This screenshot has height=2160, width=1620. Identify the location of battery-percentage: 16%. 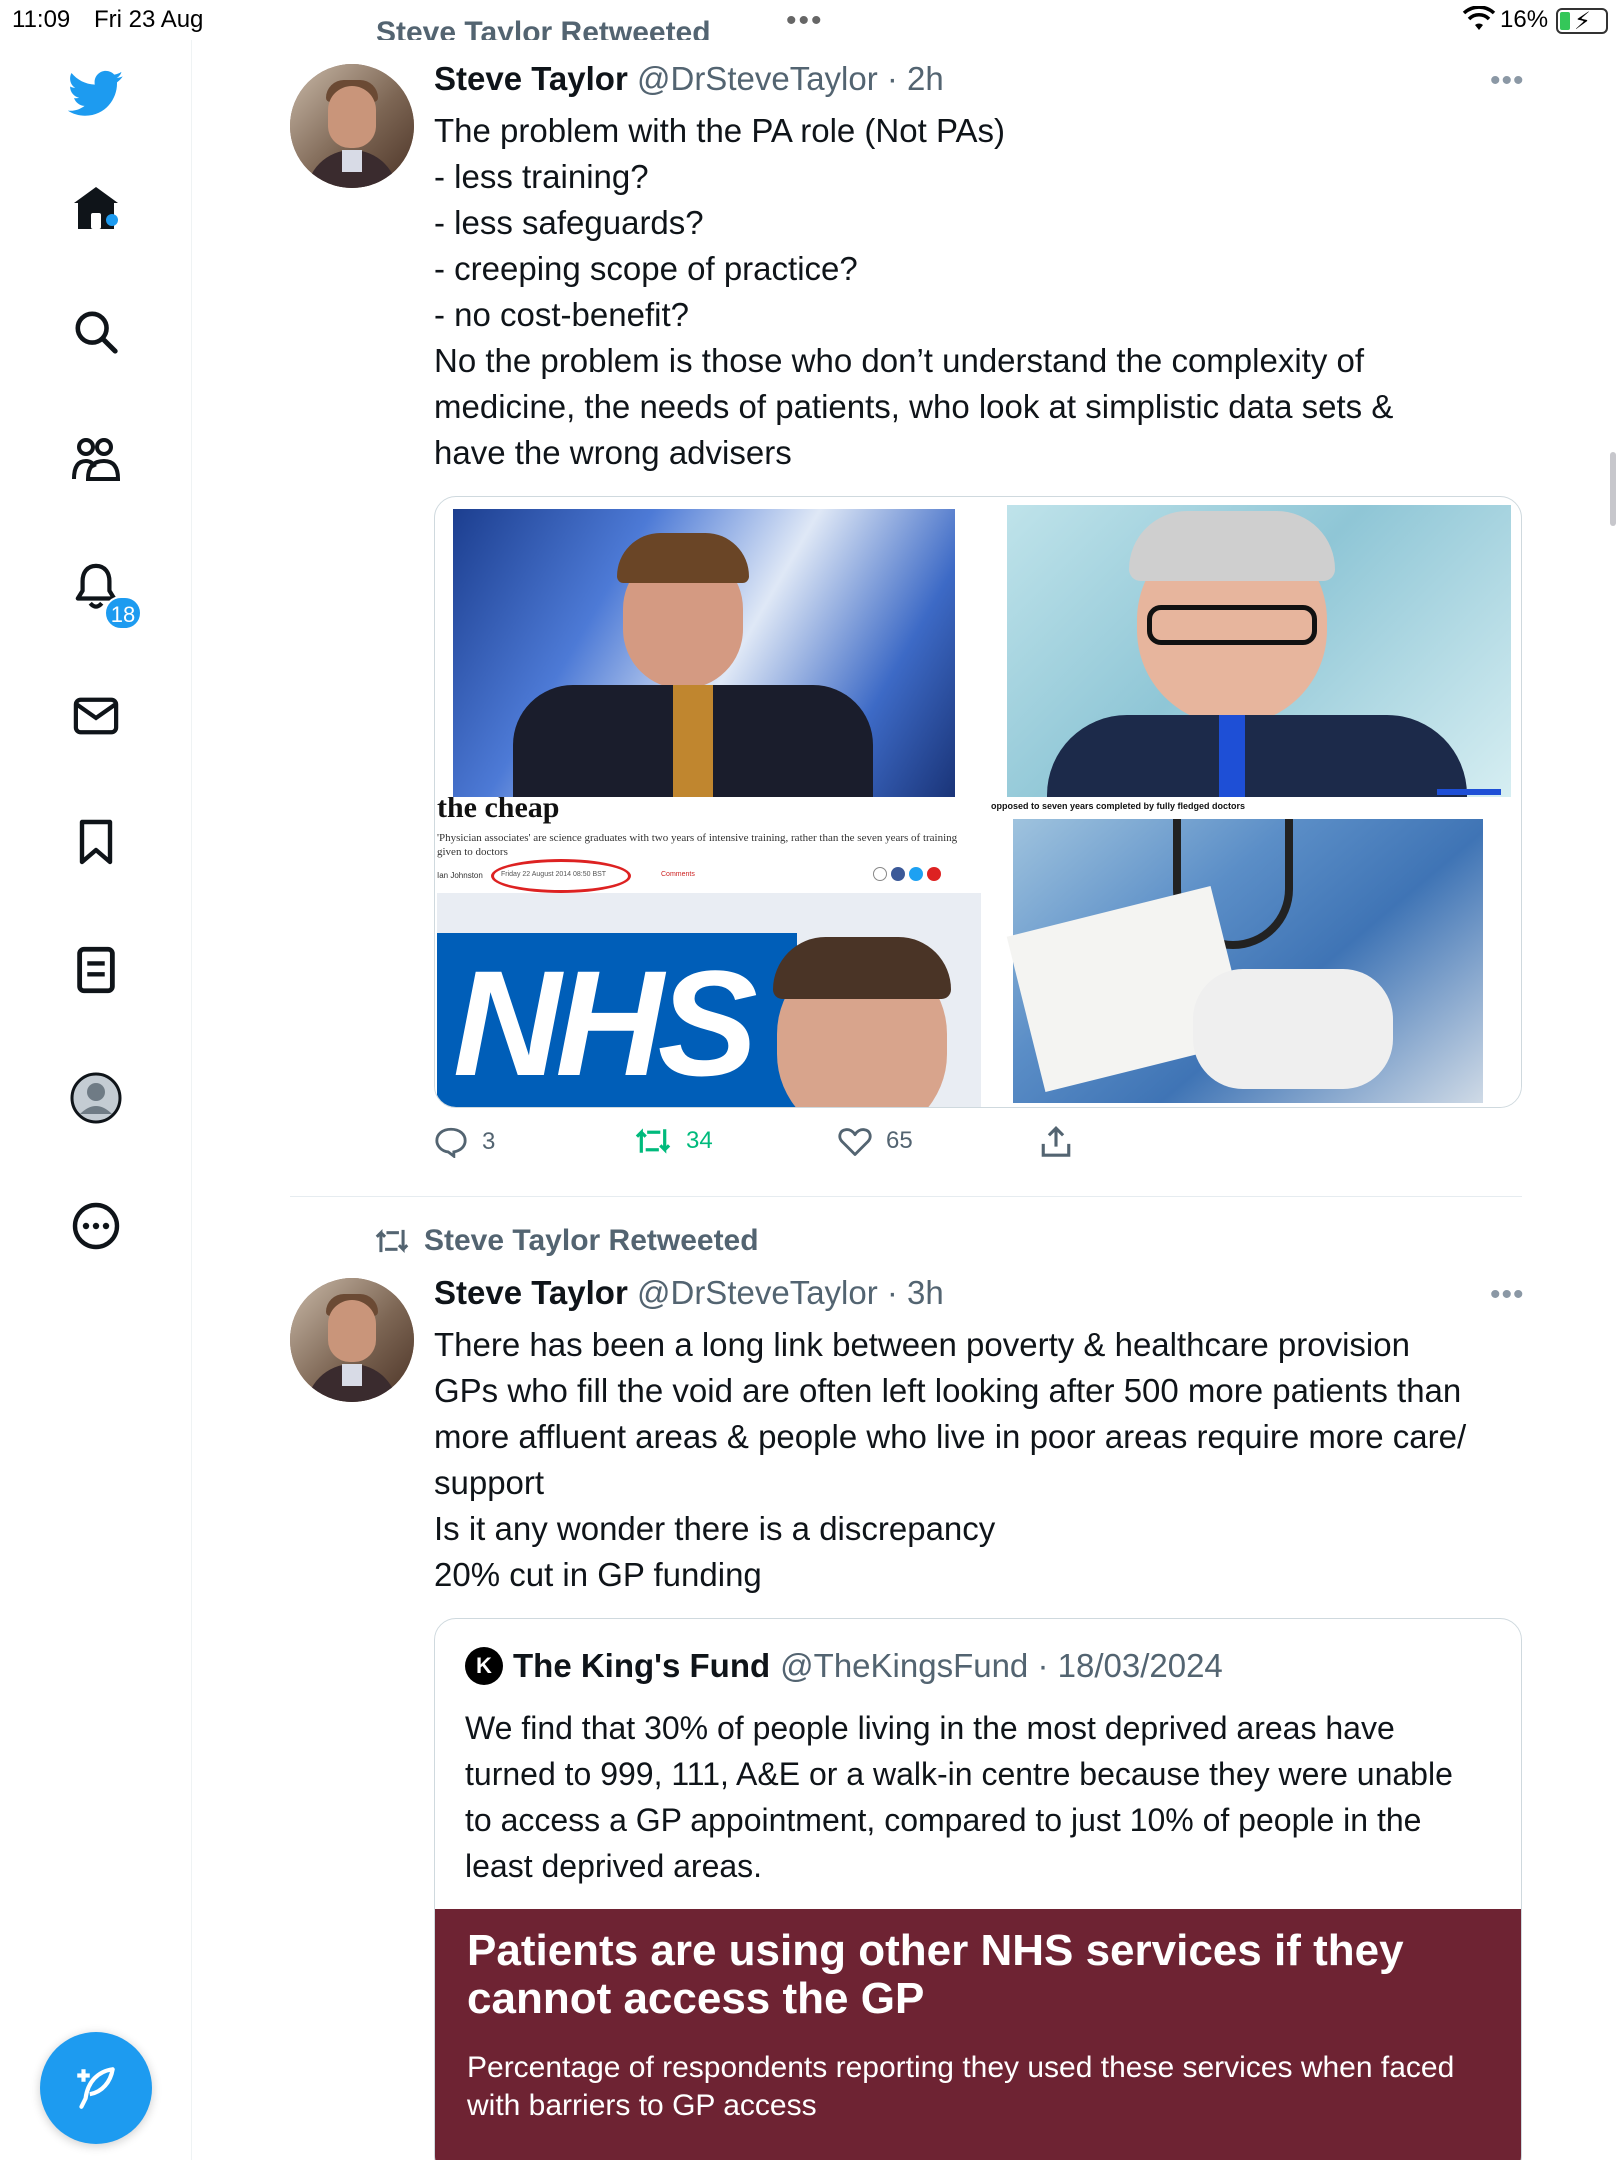
(1524, 19).